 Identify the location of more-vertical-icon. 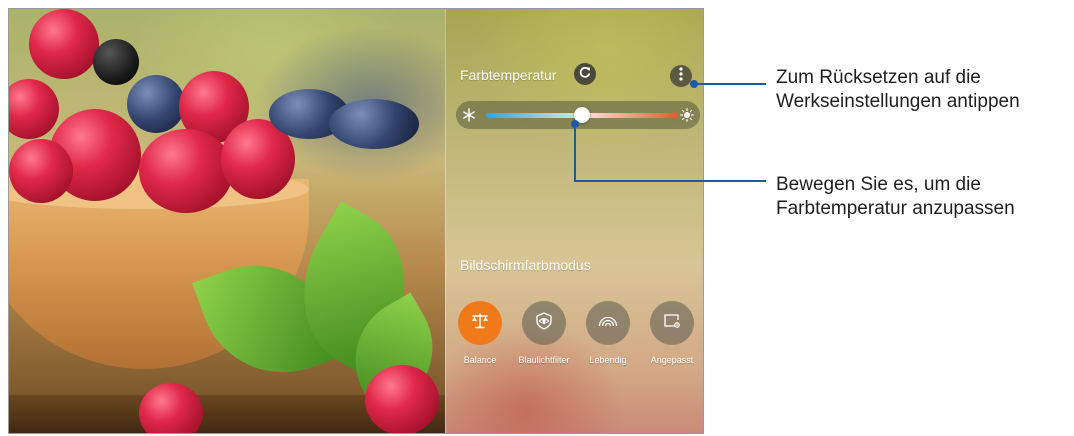
(681, 76).